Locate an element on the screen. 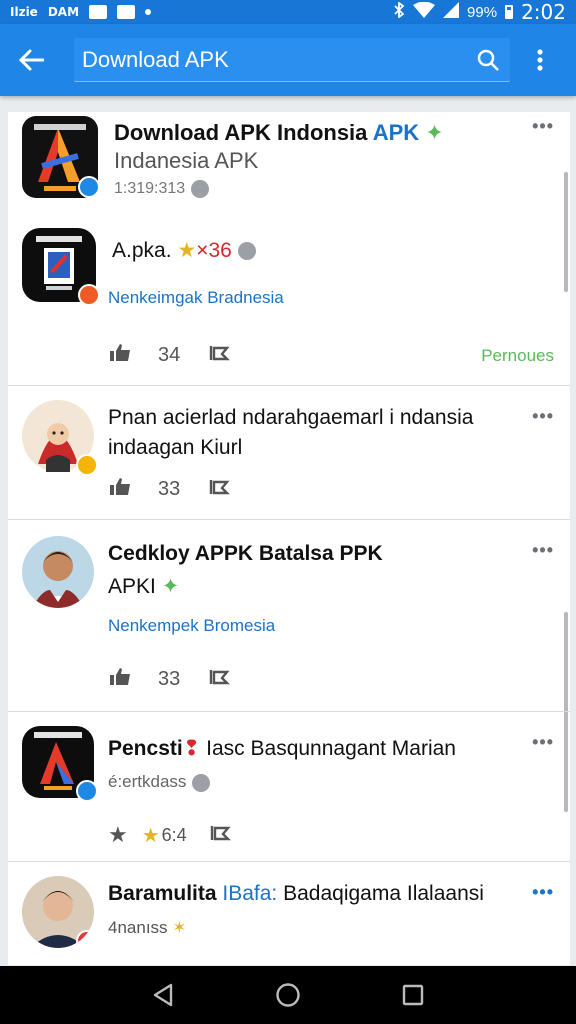  system-nav-bar is located at coordinates (288, 995).